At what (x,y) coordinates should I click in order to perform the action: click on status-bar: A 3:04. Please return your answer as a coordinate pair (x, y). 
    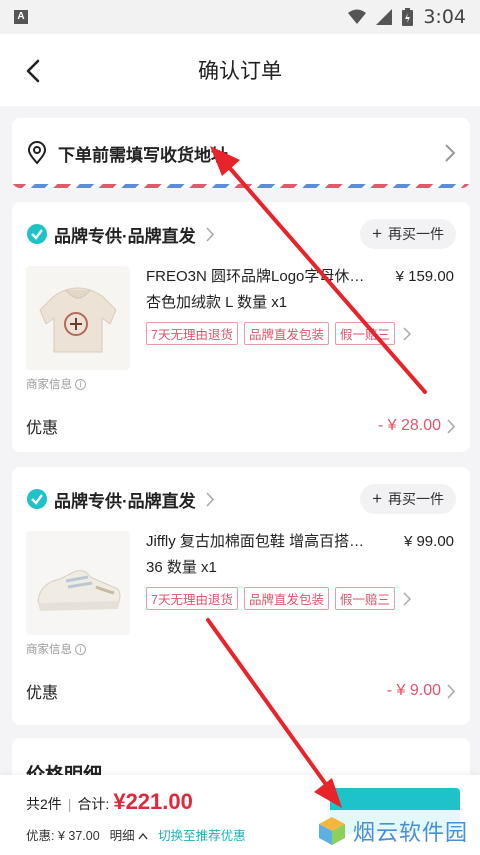
    Looking at the image, I should click on (240, 17).